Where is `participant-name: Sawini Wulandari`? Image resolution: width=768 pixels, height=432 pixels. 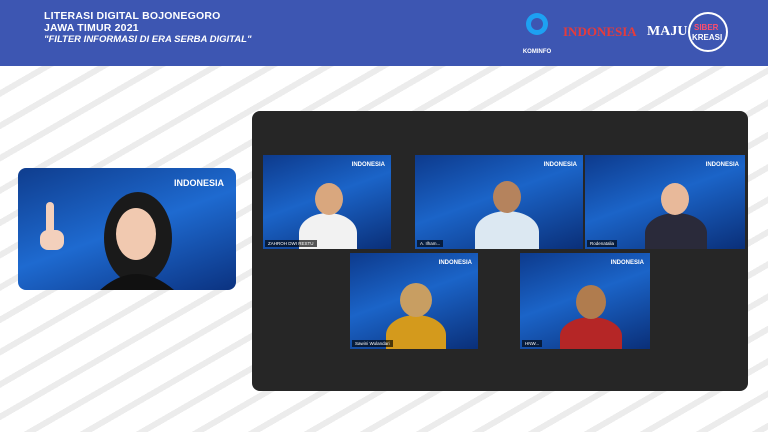
participant-name: Sawini Wulandari is located at coordinates (372, 343).